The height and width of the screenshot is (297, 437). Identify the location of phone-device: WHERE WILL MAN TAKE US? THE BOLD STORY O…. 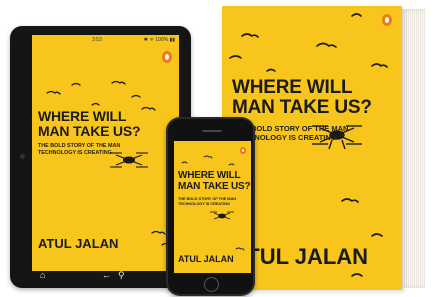
(210, 206).